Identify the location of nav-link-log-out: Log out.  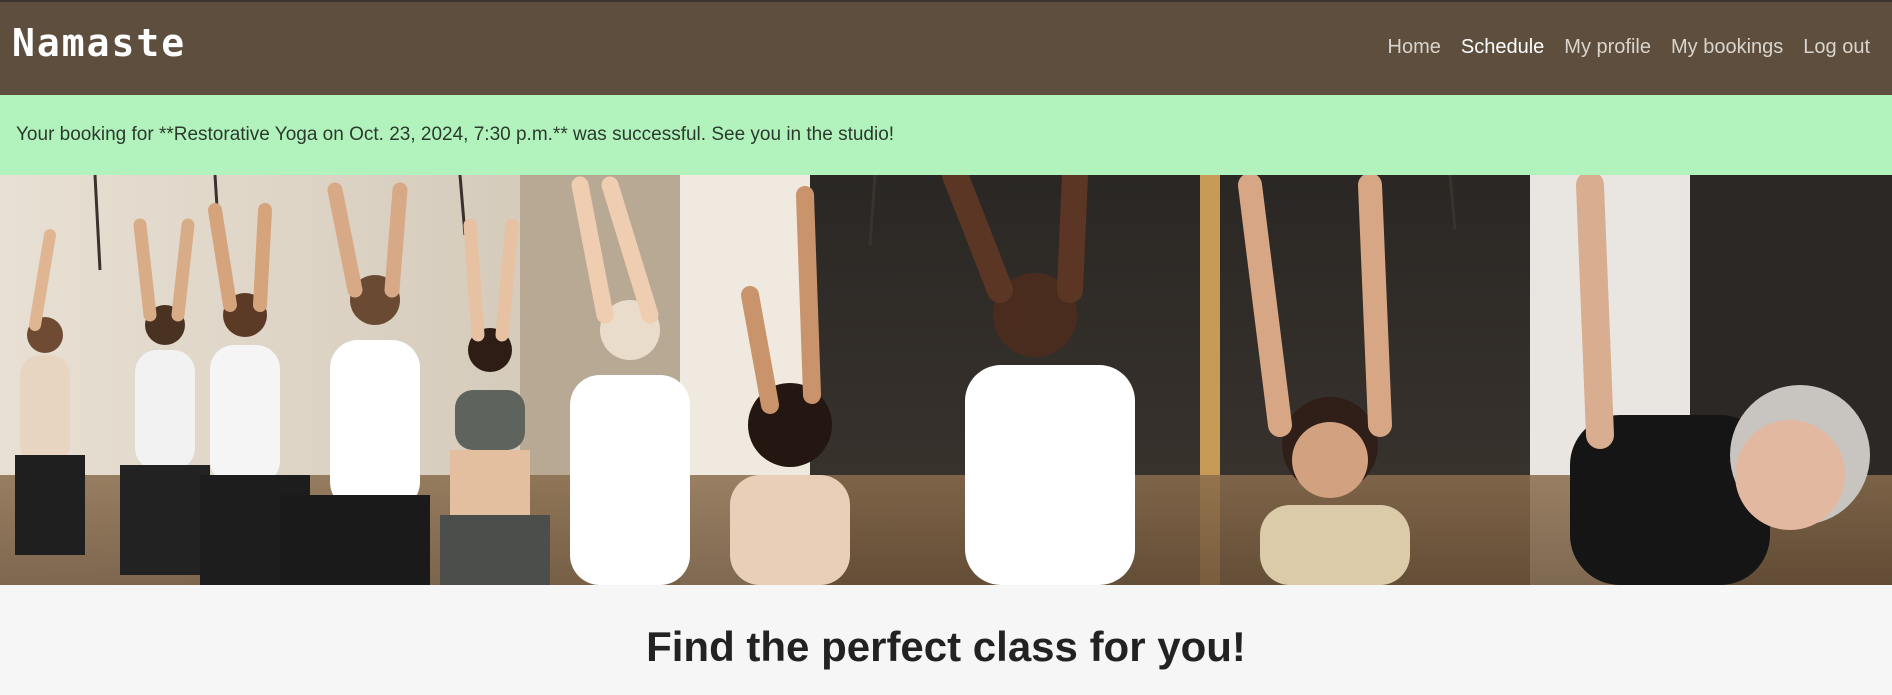
(1836, 47).